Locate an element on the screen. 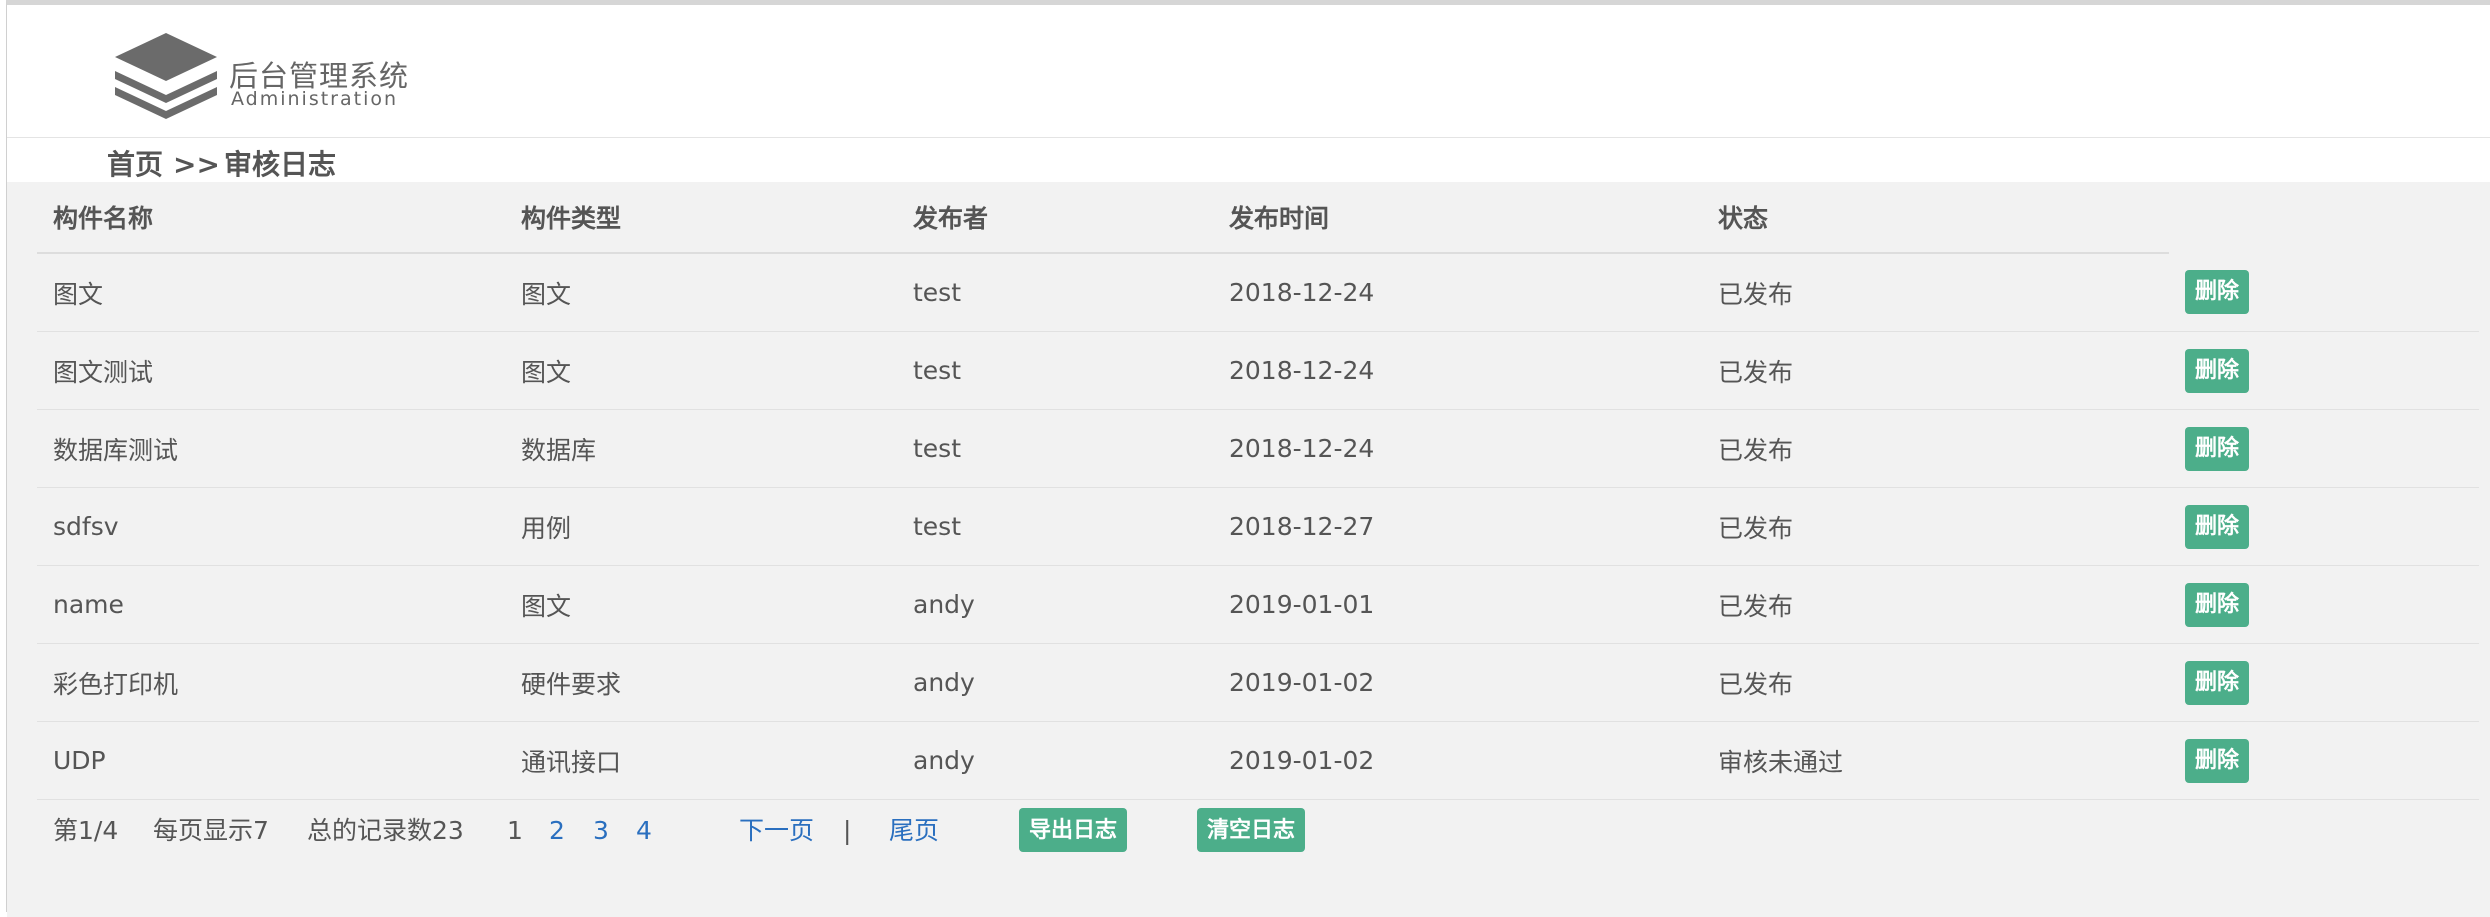 The width and height of the screenshot is (2490, 917). page-link-3: 3 is located at coordinates (601, 831).